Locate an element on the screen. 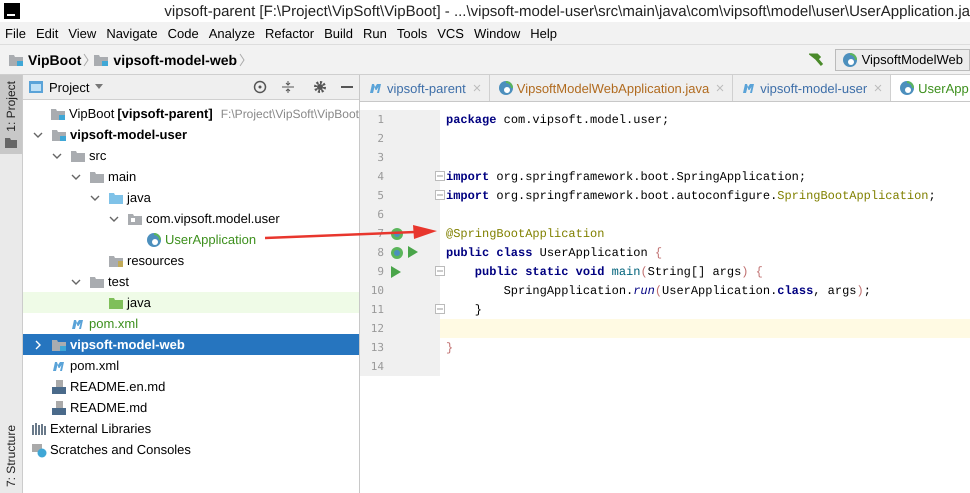  tree-row: resources is located at coordinates (191, 260).